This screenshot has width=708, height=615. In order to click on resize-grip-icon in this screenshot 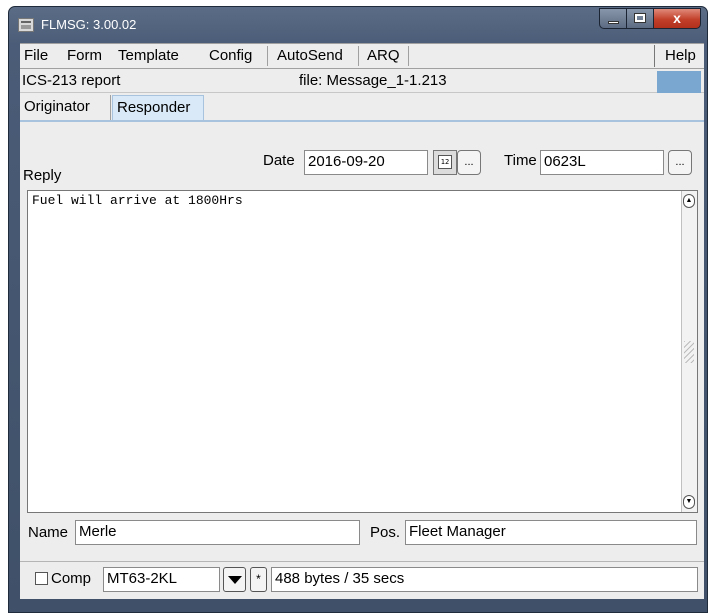, I will do `click(689, 352)`.